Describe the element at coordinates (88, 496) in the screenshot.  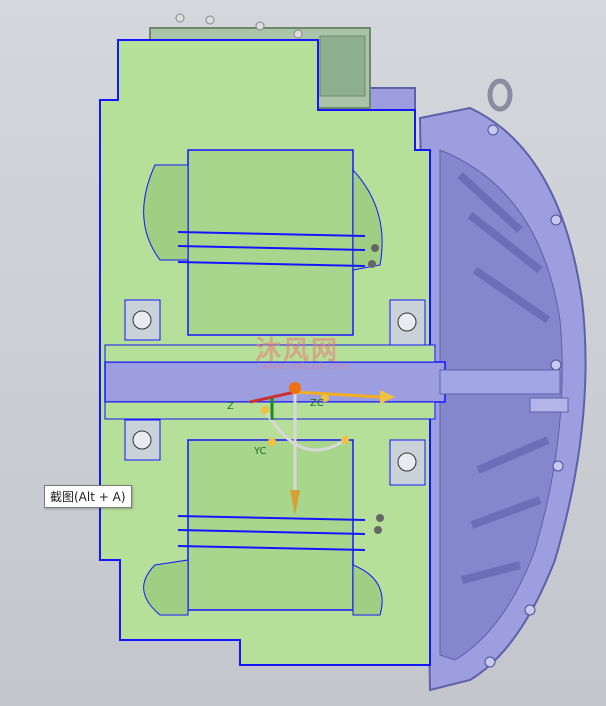
I see `screenshot-tooltip: 截图(Alt + A)` at that location.